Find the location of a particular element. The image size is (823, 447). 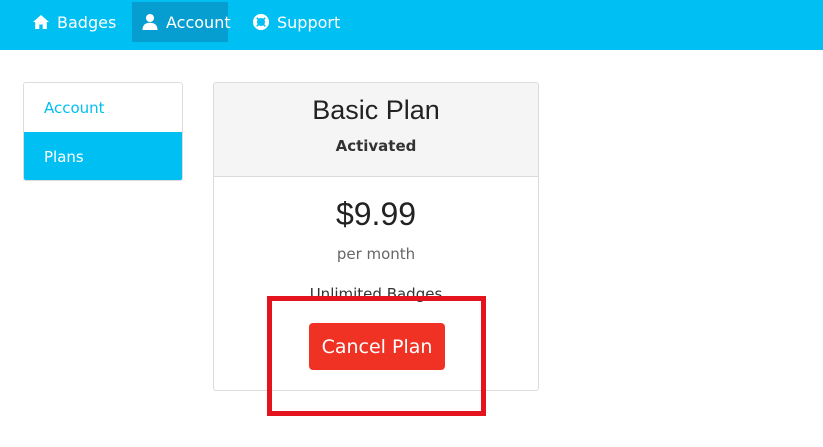

home-icon is located at coordinates (41, 22).